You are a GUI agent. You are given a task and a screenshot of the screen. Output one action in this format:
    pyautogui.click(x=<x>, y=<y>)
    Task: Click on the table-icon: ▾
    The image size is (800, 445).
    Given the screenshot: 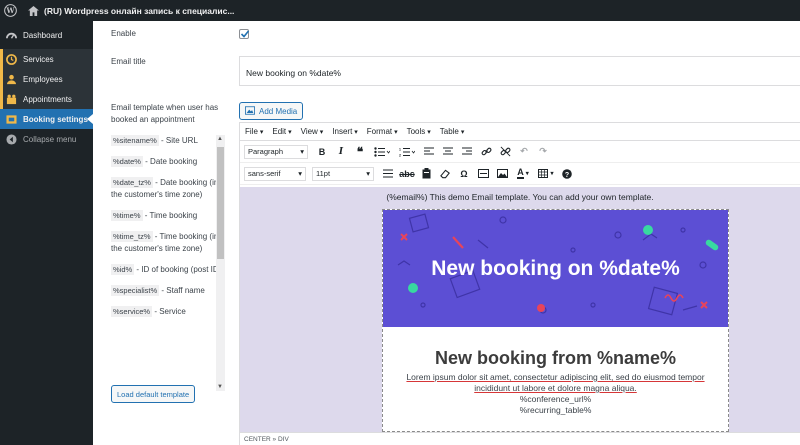 What is the action you would take?
    pyautogui.click(x=546, y=174)
    